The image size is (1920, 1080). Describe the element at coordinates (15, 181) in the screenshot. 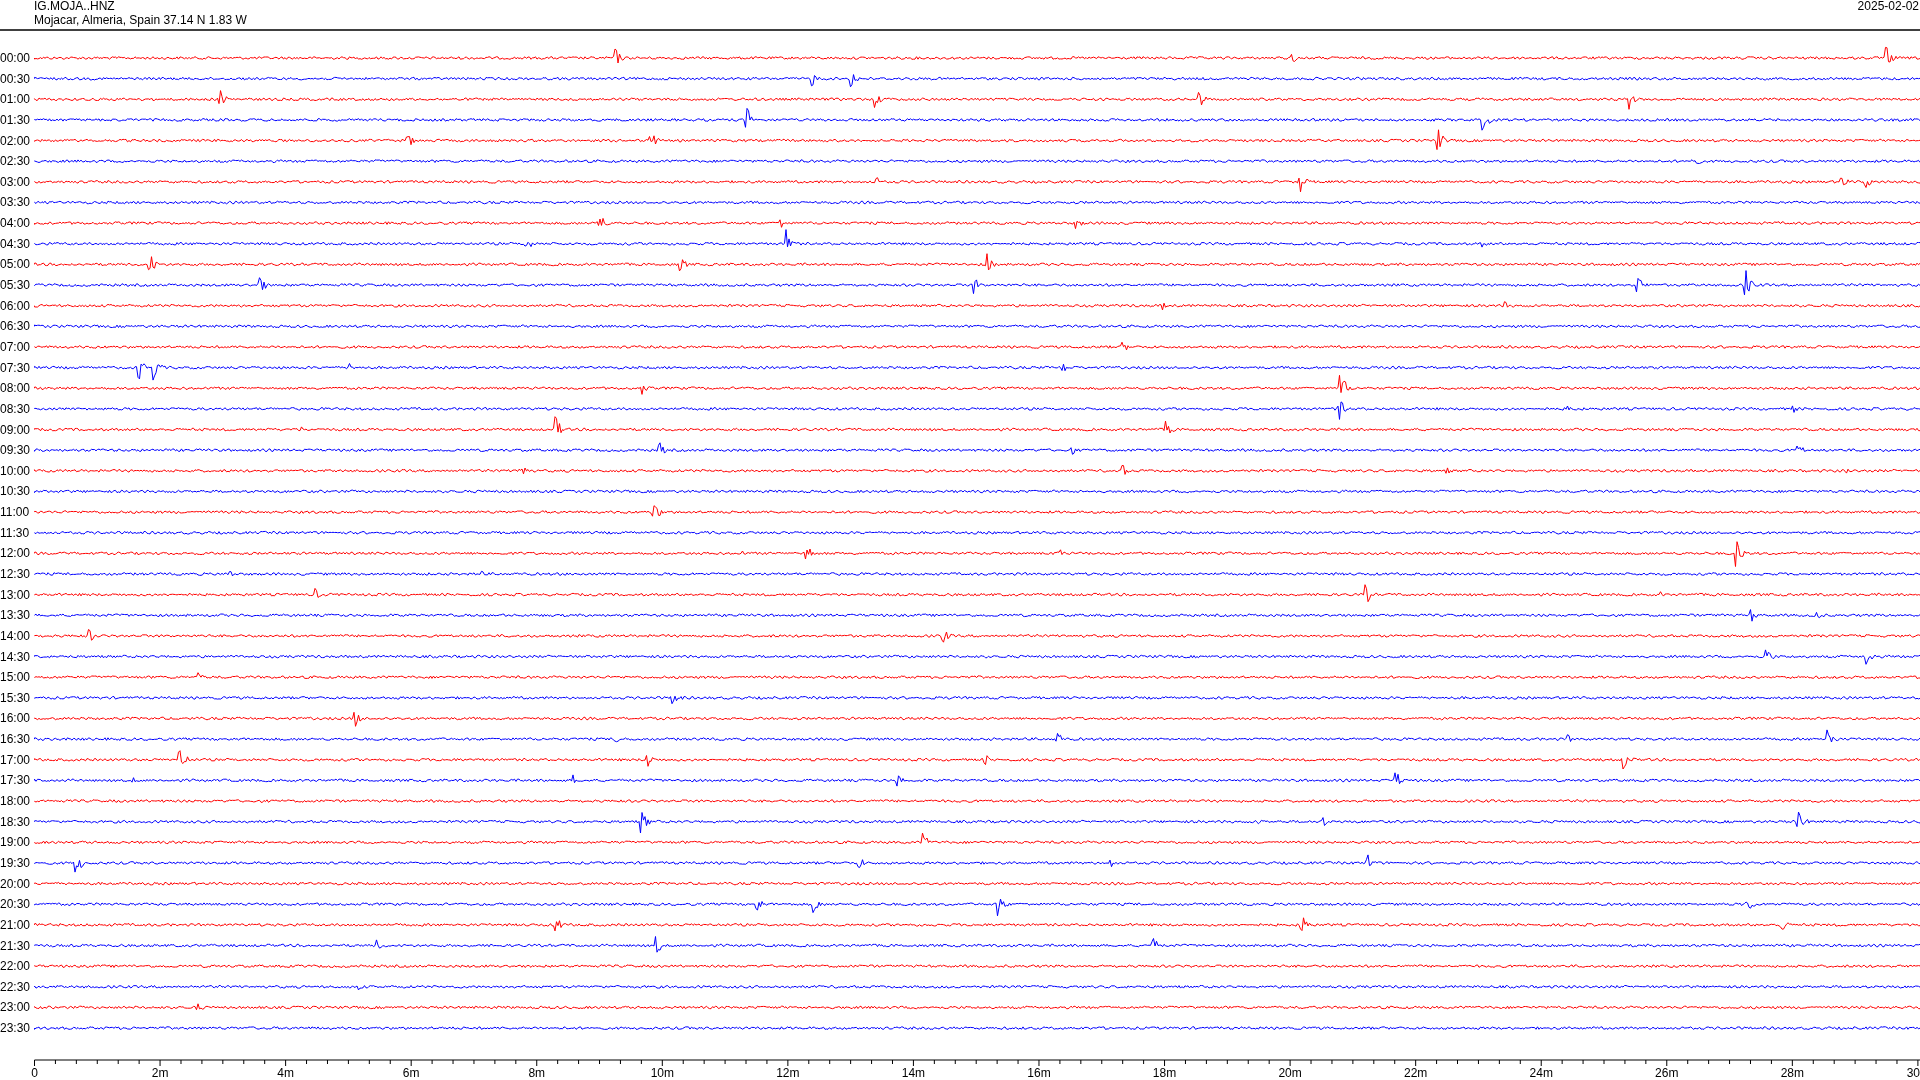

I see `time-label: 03:00` at that location.